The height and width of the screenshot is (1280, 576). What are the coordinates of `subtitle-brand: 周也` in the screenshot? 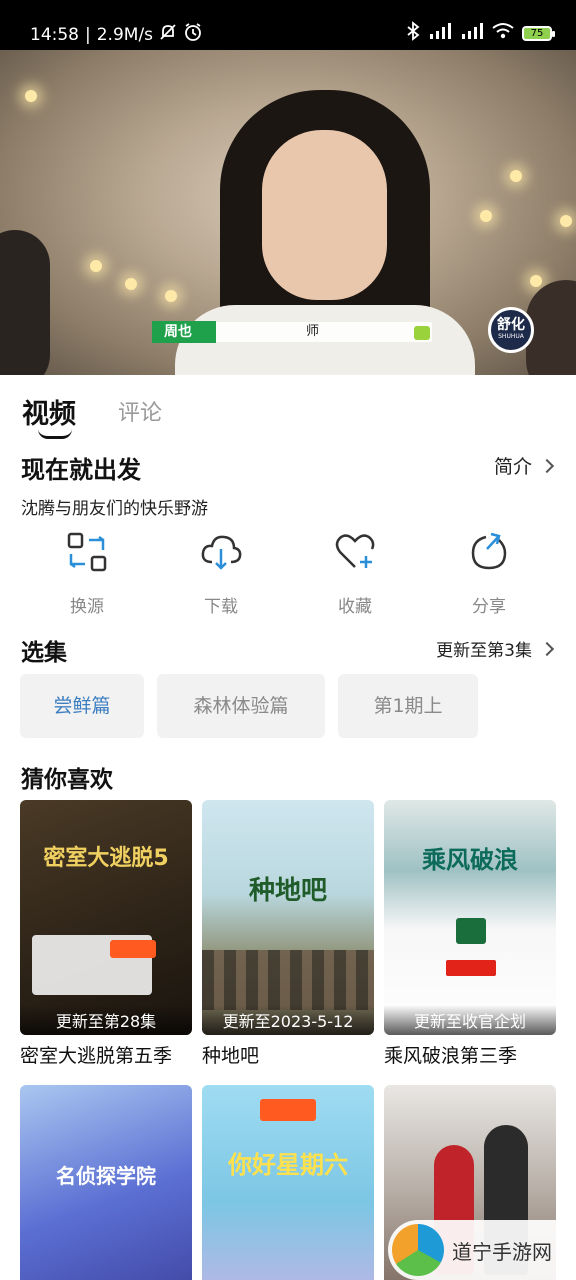 It's located at (184, 332).